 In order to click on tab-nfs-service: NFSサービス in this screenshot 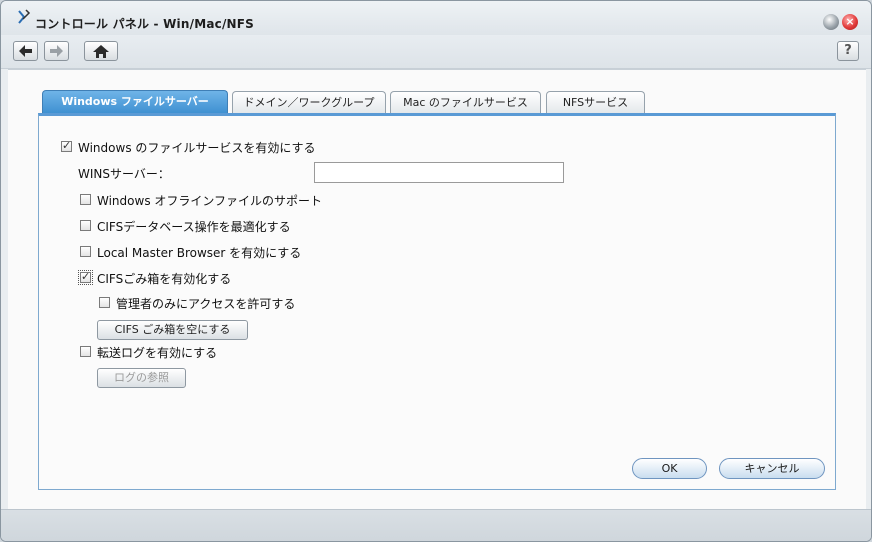, I will do `click(595, 102)`.